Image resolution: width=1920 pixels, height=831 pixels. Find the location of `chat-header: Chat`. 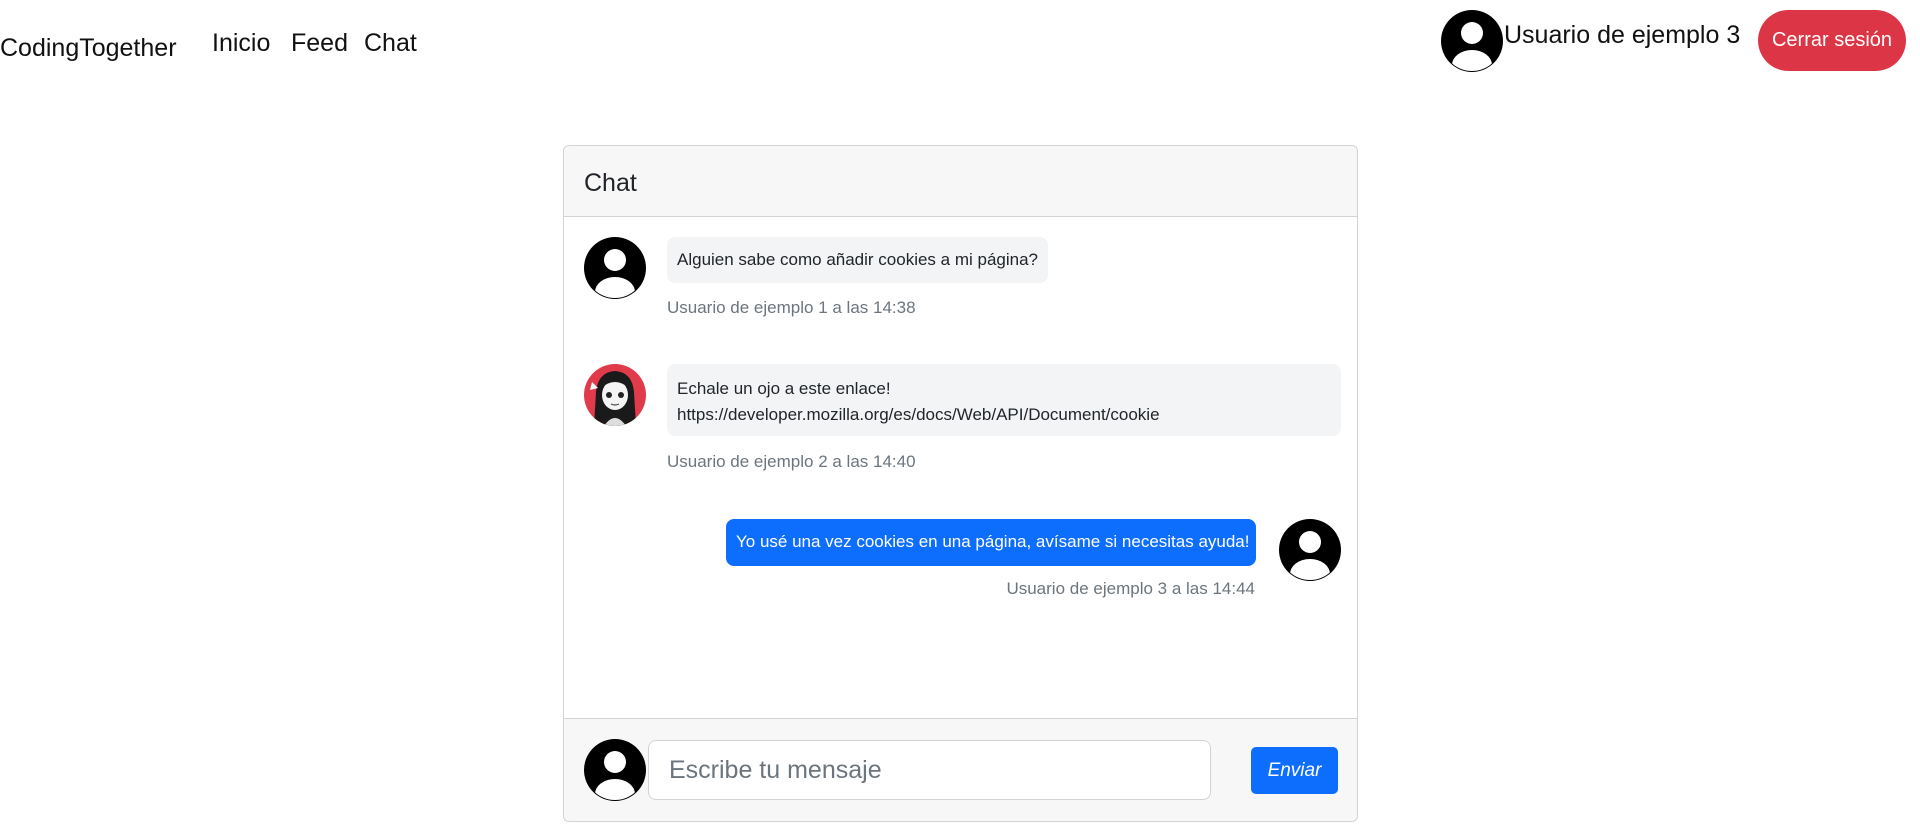

chat-header: Chat is located at coordinates (960, 181).